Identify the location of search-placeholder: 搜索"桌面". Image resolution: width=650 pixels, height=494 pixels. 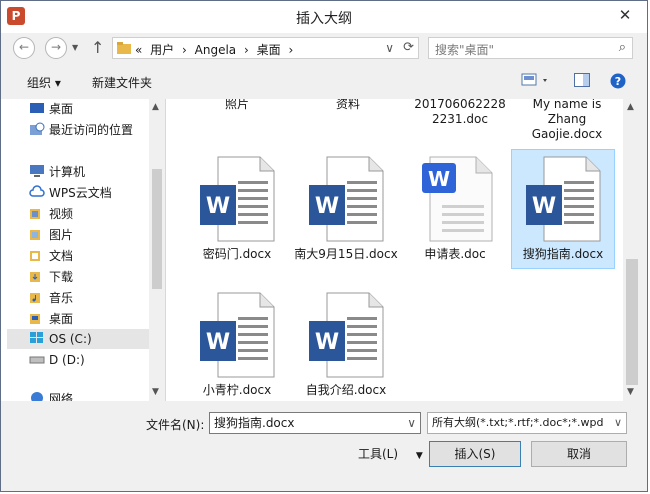
(465, 50).